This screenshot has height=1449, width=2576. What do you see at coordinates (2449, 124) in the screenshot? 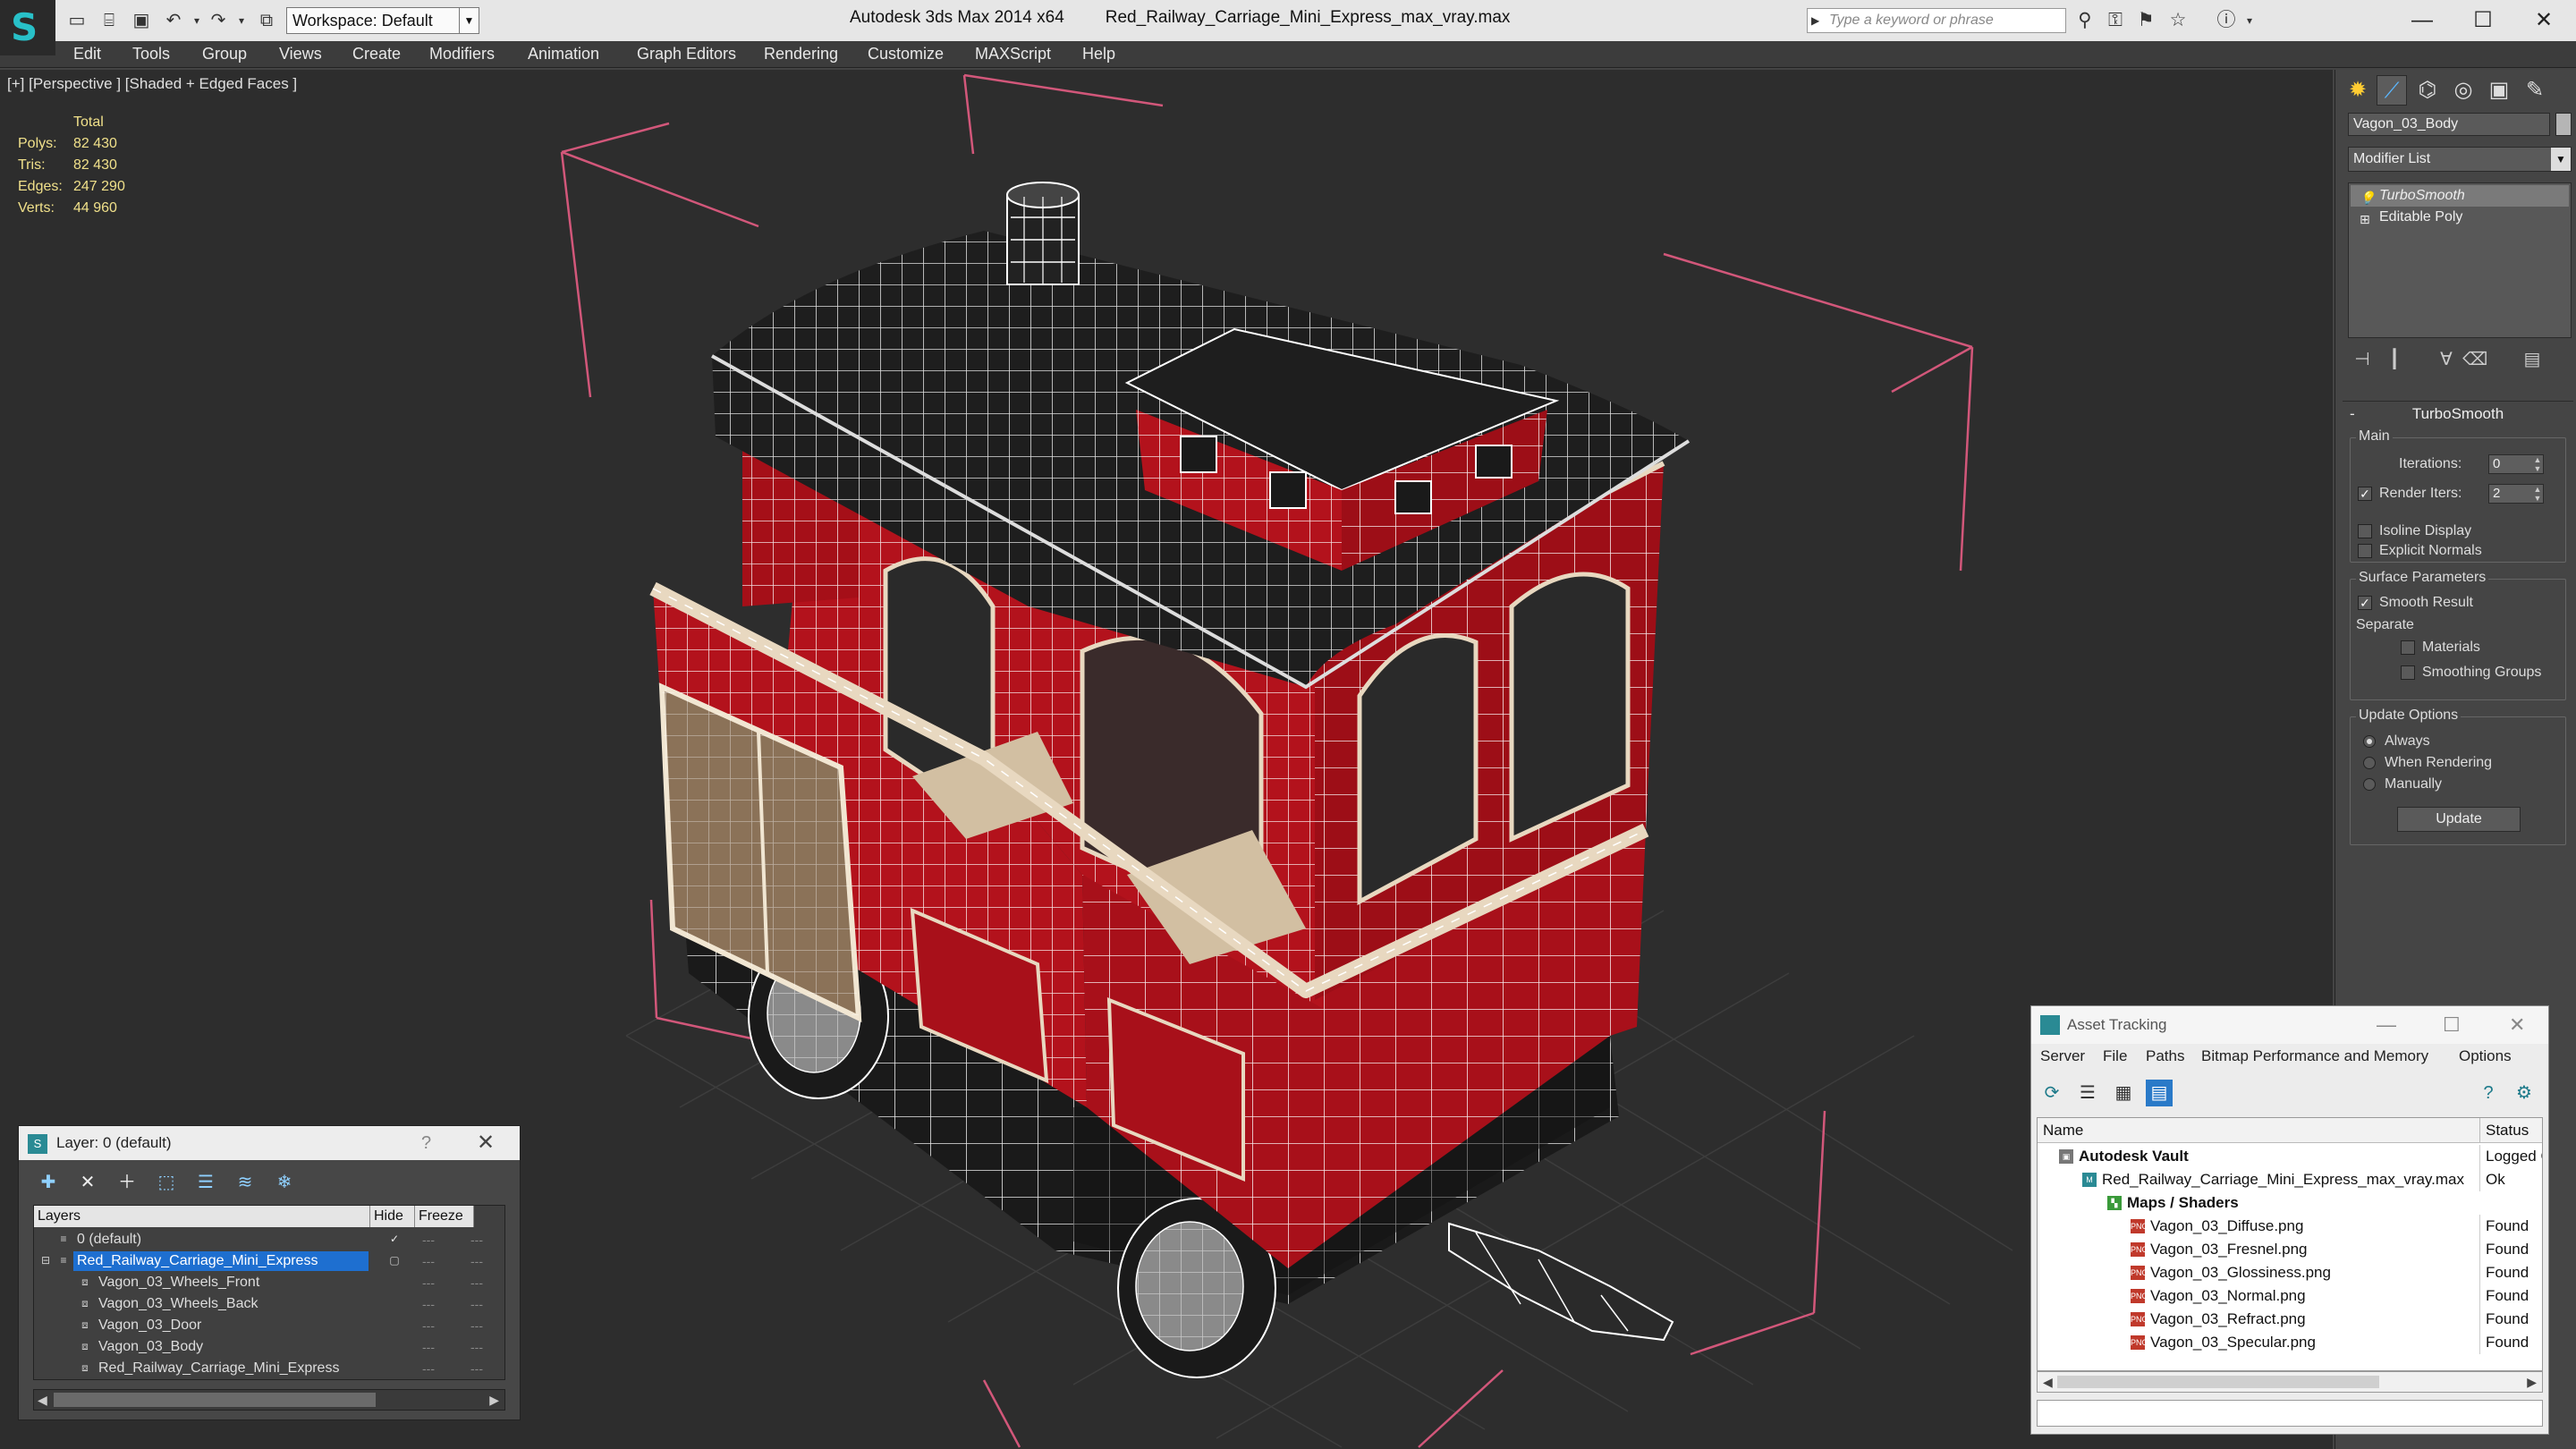
I see `object-name-field: Vagon_03_Body` at bounding box center [2449, 124].